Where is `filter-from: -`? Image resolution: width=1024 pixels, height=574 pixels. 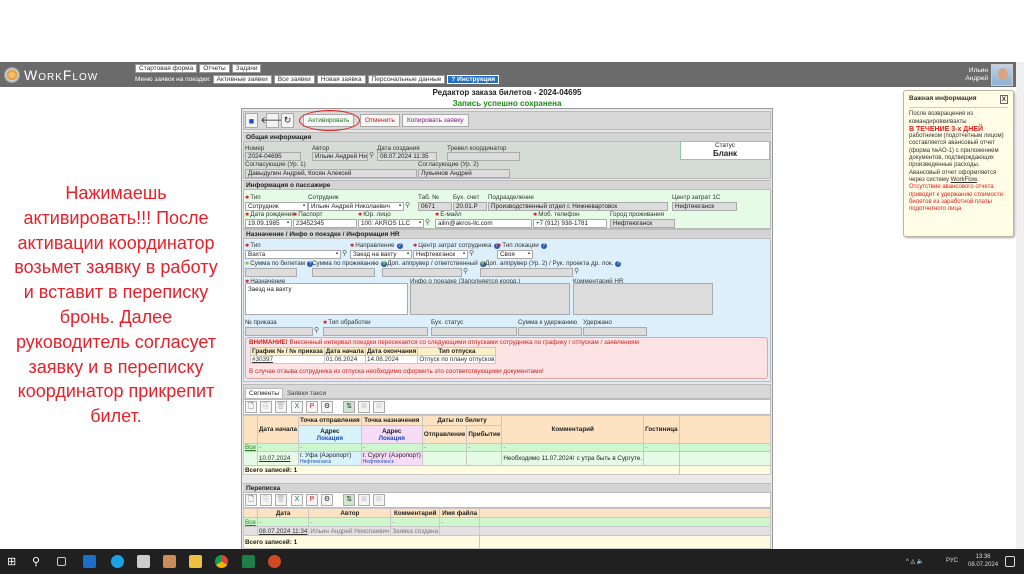 filter-from: - is located at coordinates (330, 447).